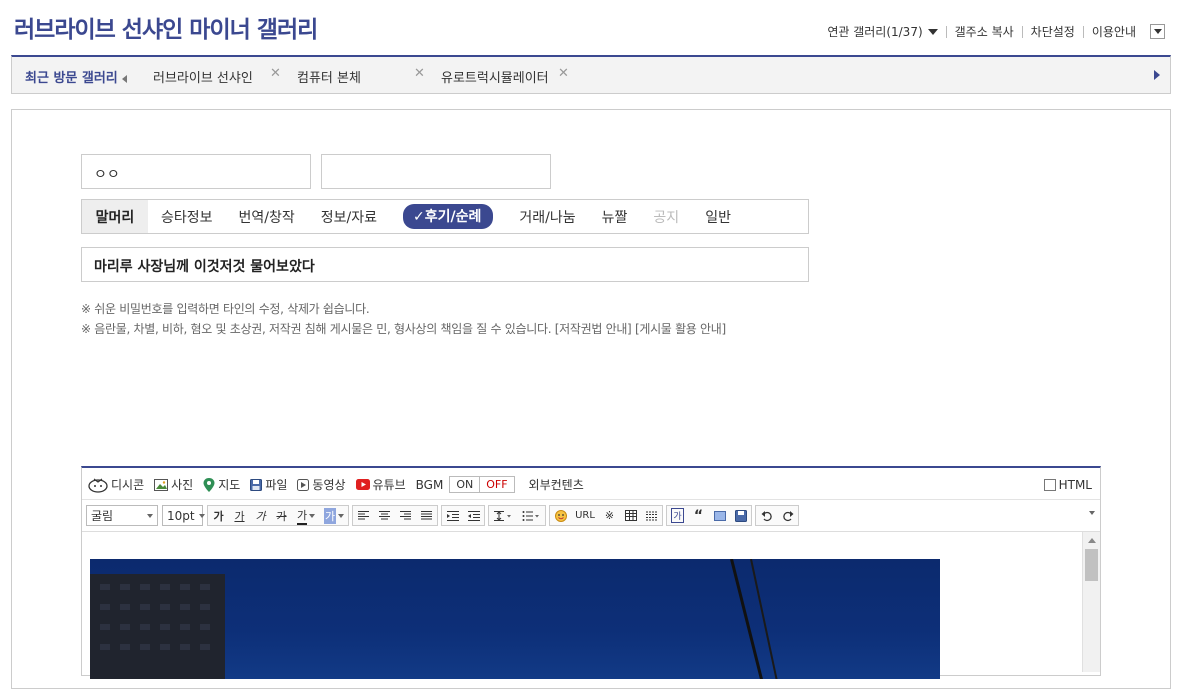  Describe the element at coordinates (585, 515) in the screenshot. I see `url-icon: URL` at that location.